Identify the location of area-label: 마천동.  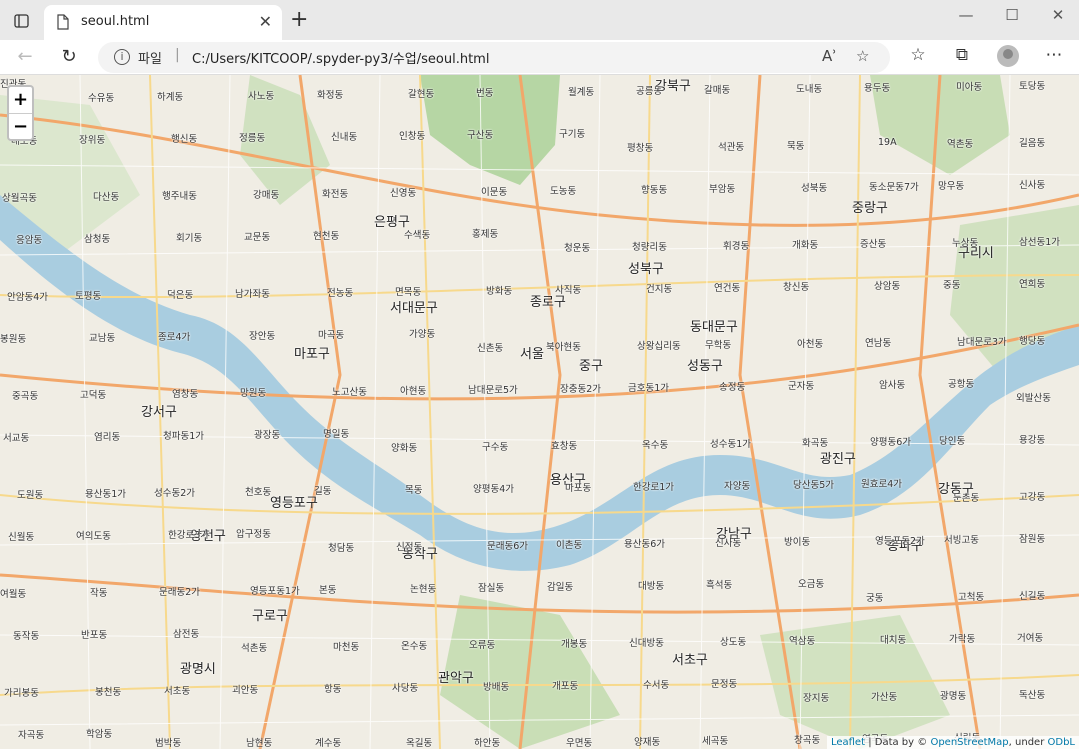
(346, 647).